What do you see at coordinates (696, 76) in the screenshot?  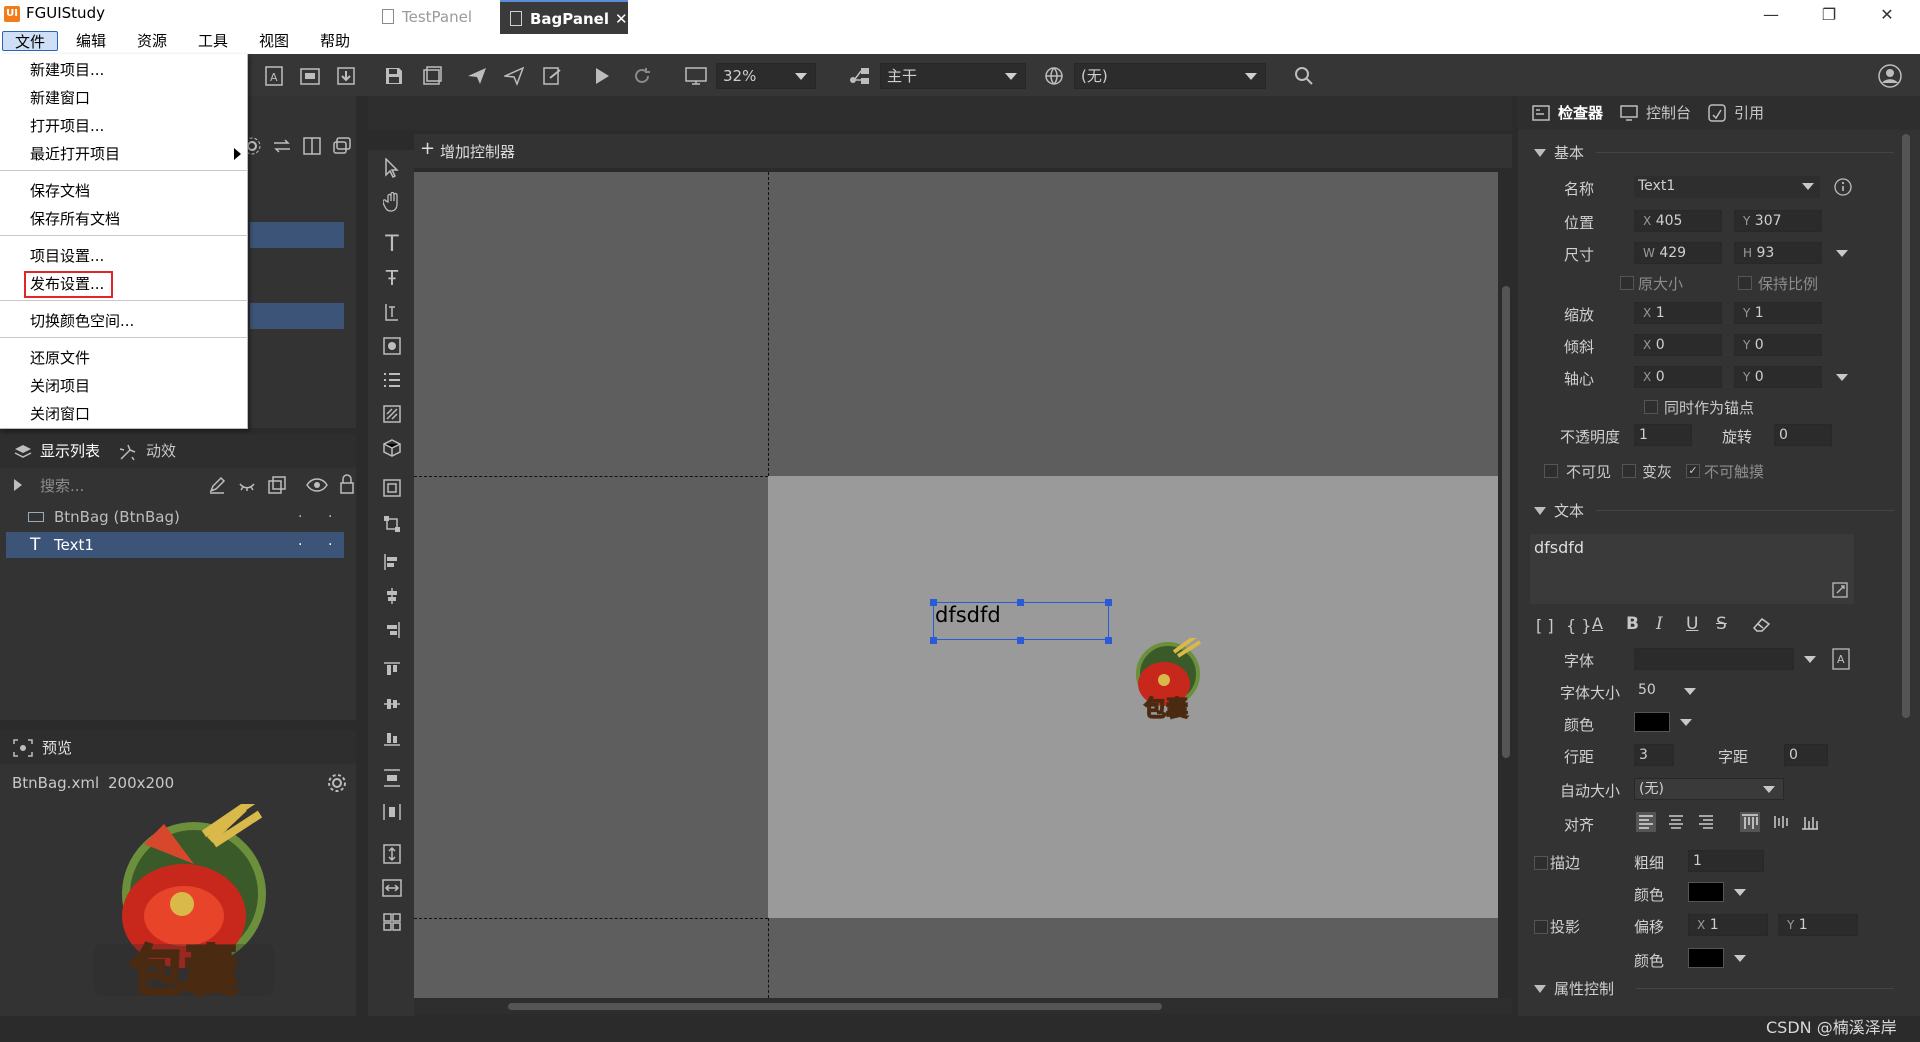 I see `screen-icon` at bounding box center [696, 76].